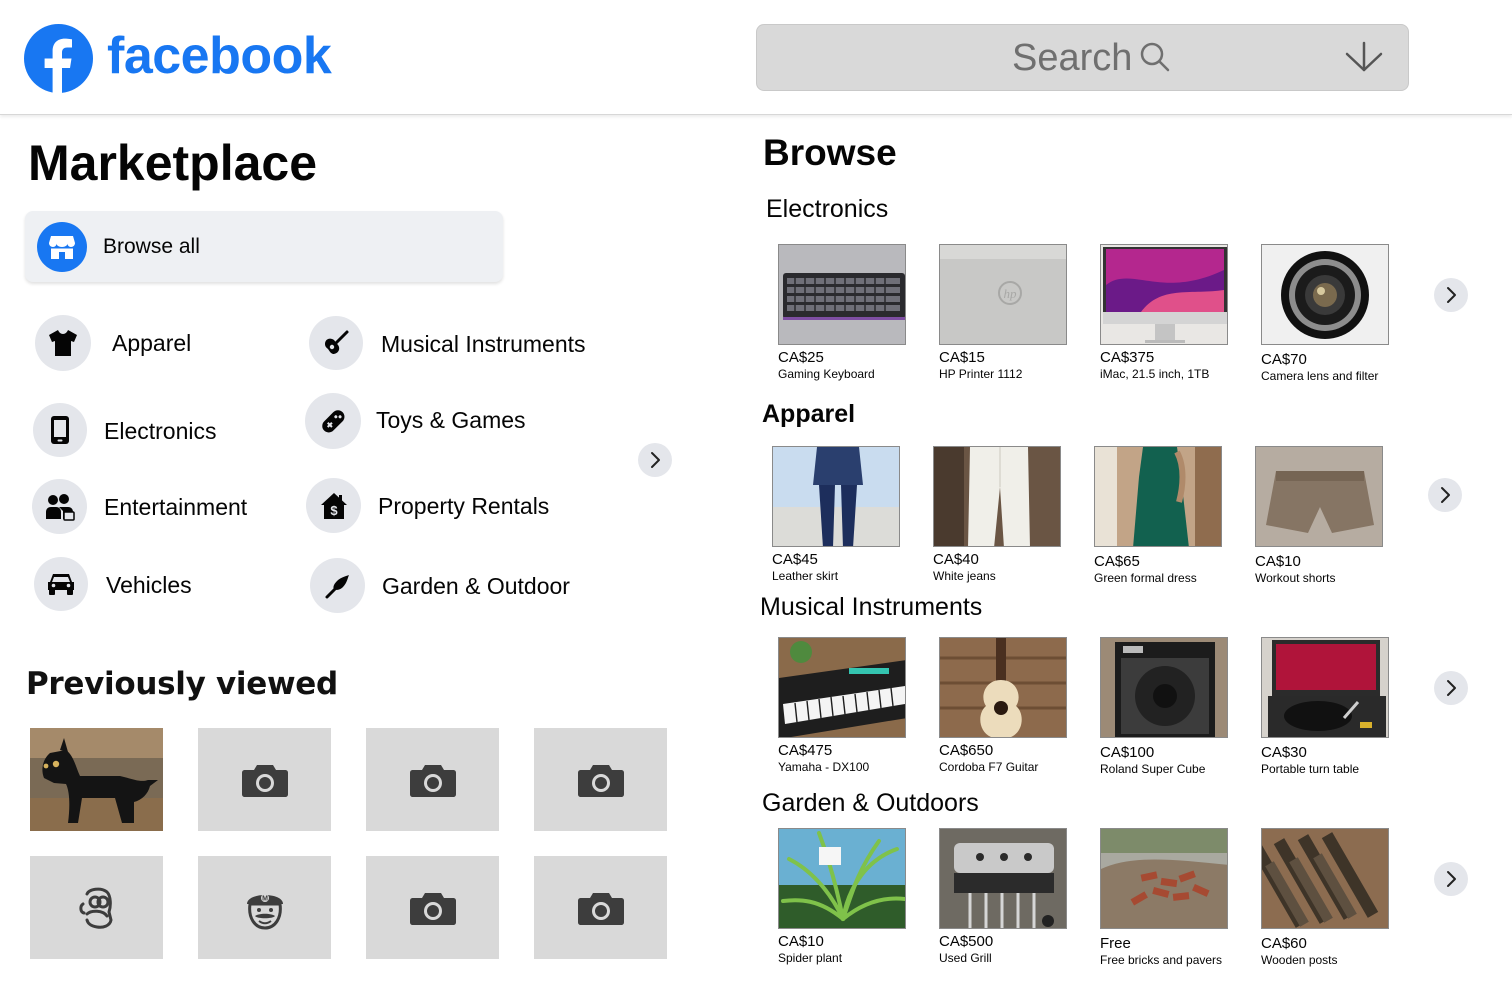 Image resolution: width=1512 pixels, height=982 pixels. Describe the element at coordinates (1011, 293) in the screenshot. I see `svg-text: hp` at that location.